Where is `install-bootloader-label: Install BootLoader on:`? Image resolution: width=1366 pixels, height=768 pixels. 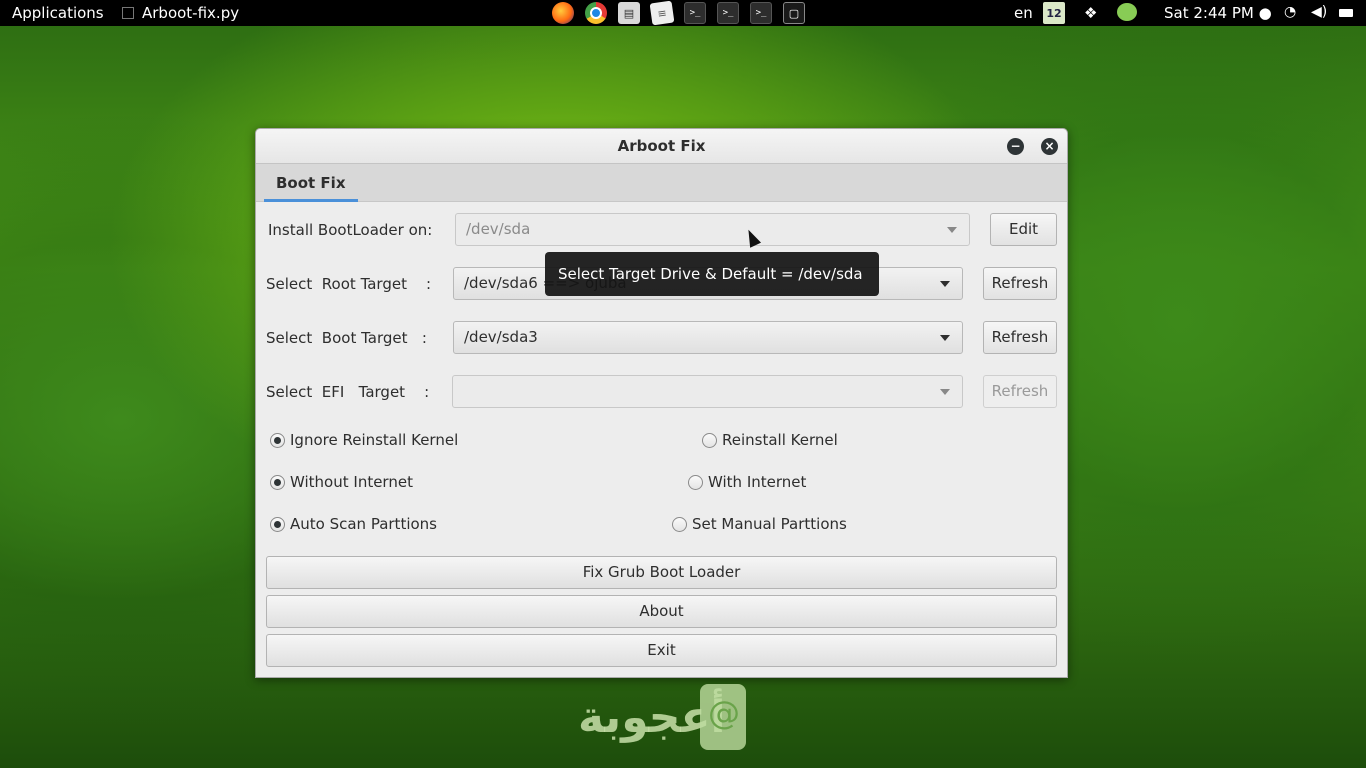 install-bootloader-label: Install BootLoader on: is located at coordinates (350, 230).